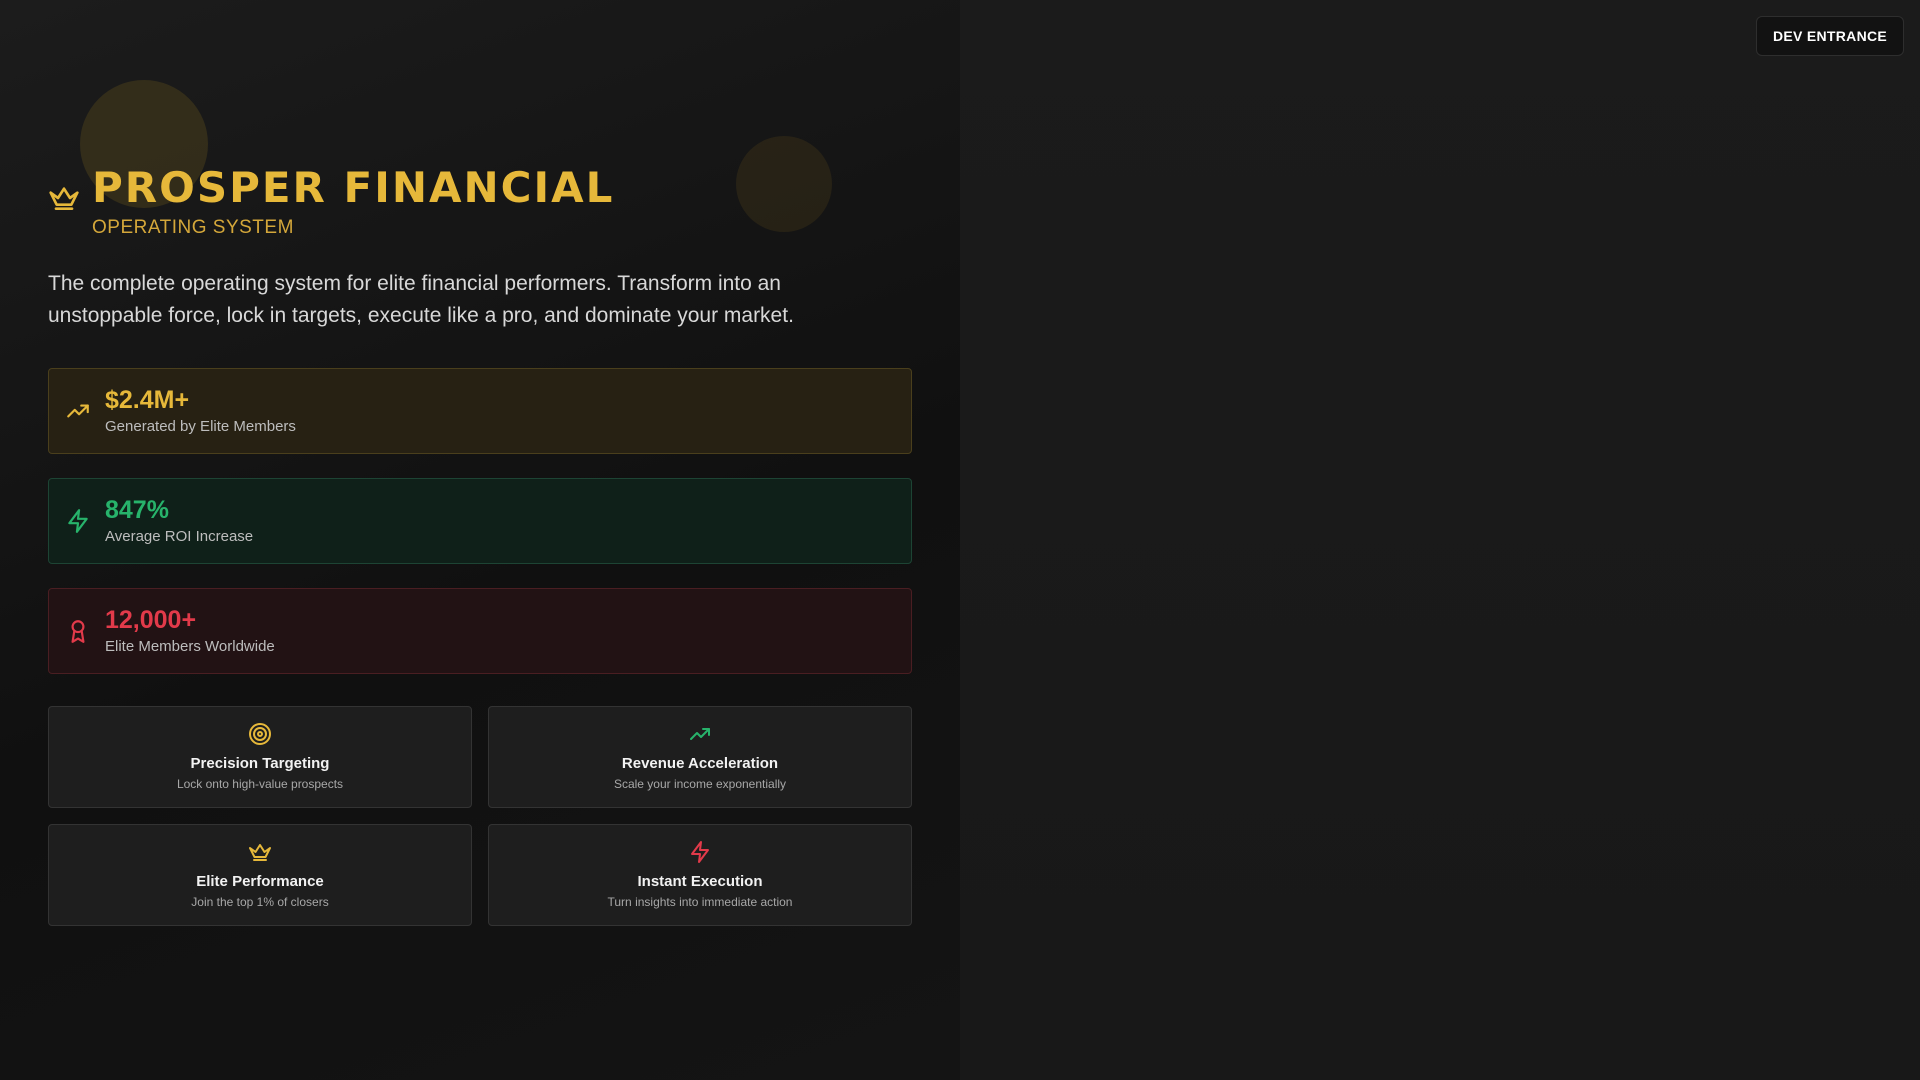 This screenshot has width=1920, height=1080. Describe the element at coordinates (137, 510) in the screenshot. I see `stat-value: 847%` at that location.